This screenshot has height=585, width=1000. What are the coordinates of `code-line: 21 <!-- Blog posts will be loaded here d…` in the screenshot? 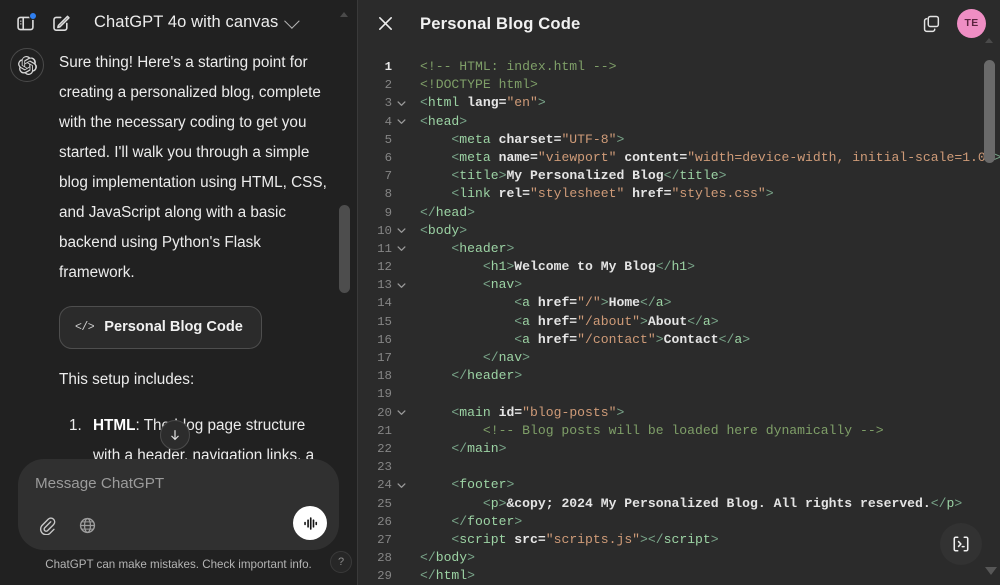 It's located at (679, 431).